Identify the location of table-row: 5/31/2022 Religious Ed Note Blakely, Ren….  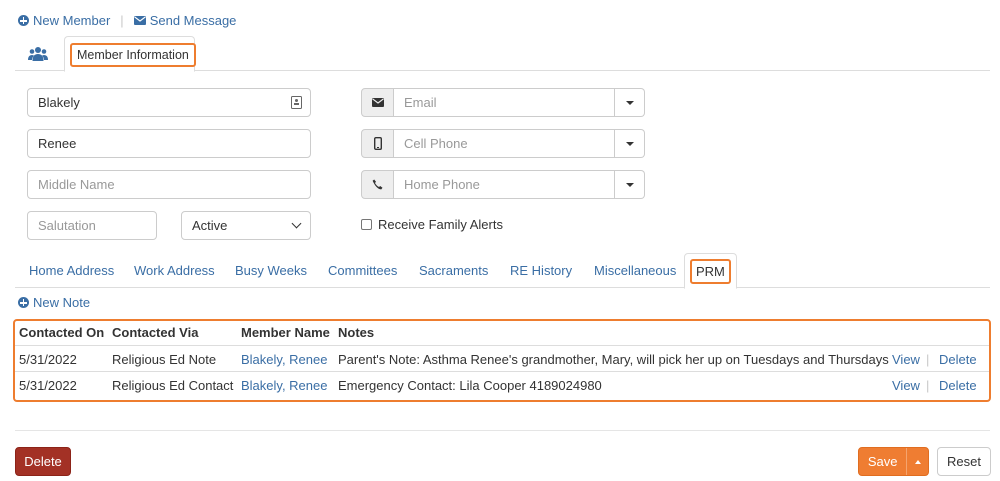
(502, 358).